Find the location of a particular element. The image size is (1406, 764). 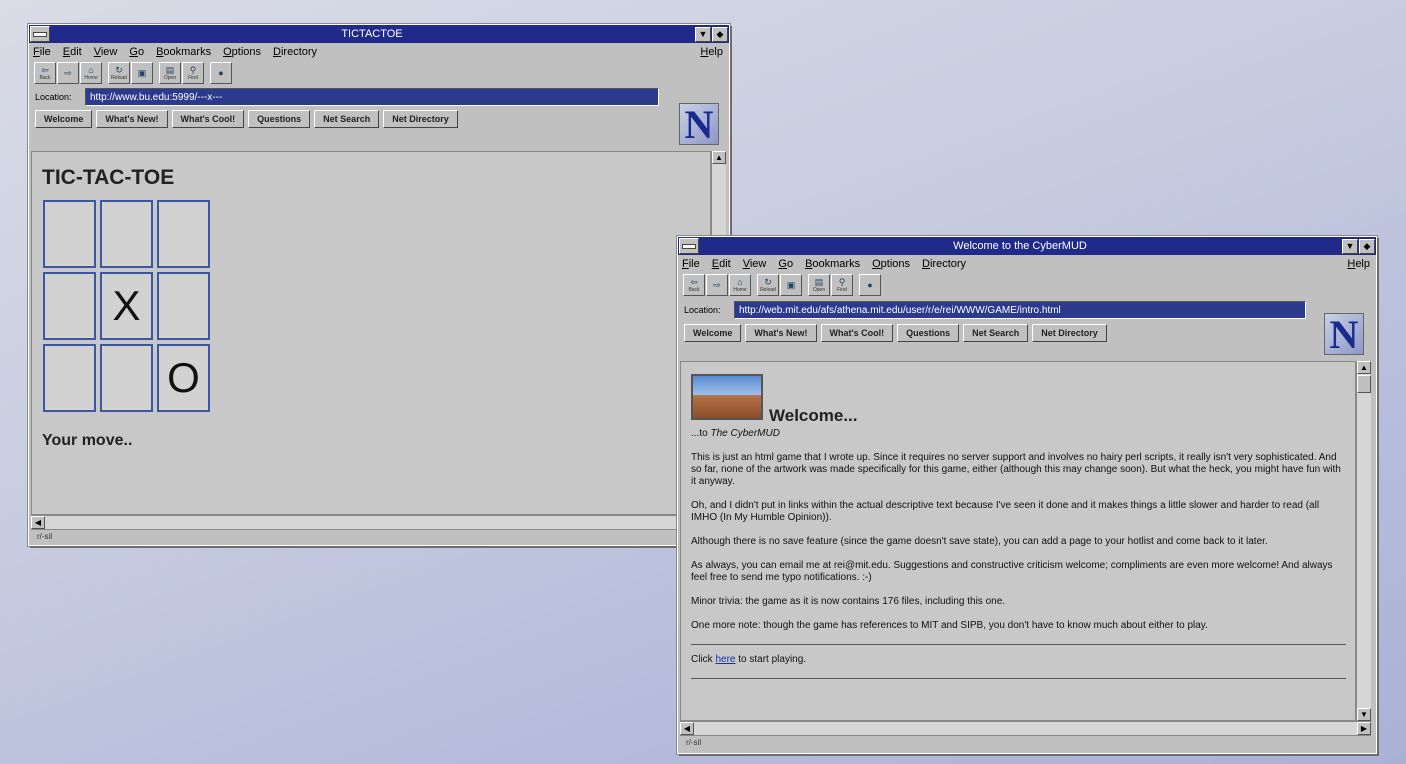

location-field: http://www.bu.edu:5999/---x--- is located at coordinates (372, 97).